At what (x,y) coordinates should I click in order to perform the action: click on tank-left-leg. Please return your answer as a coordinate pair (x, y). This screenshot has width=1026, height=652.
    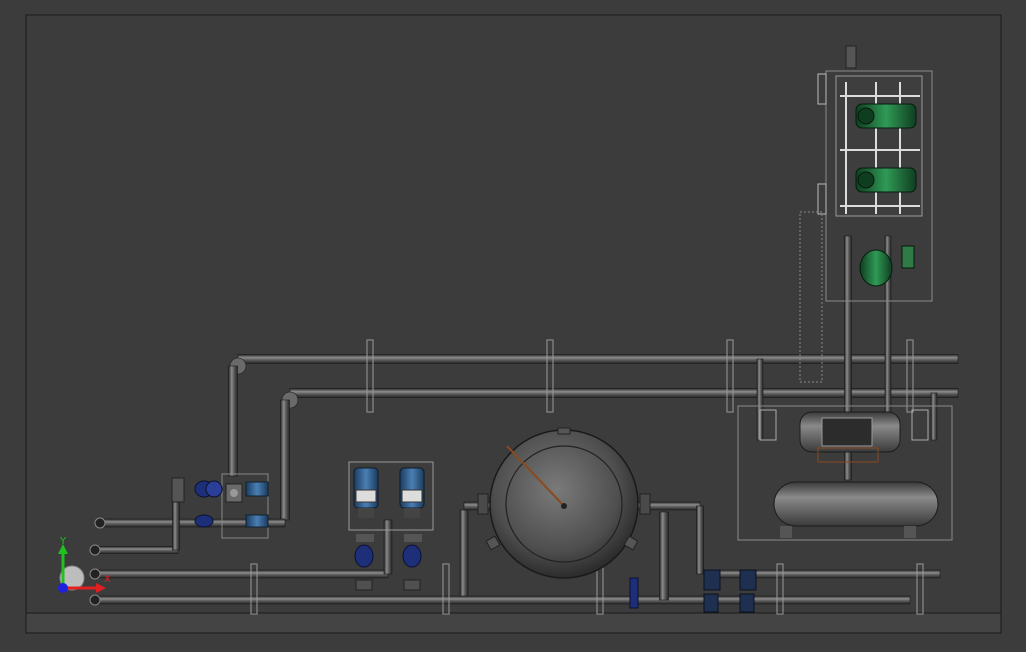
    Looking at the image, I should click on (464, 553).